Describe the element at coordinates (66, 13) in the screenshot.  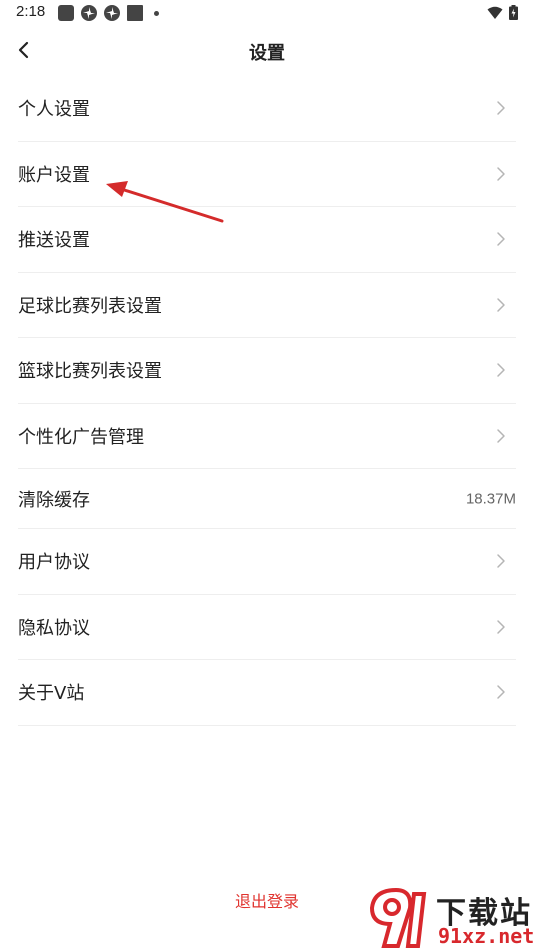
I see `app-notification-icon` at that location.